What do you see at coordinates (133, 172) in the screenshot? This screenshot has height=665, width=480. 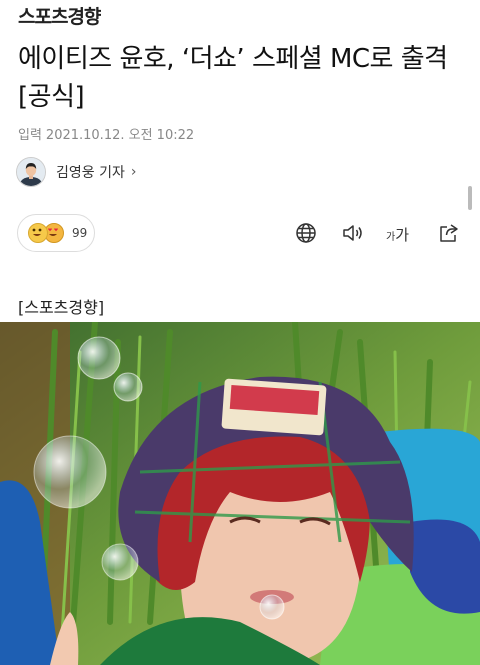 I see `chevron-right-icon: ›` at bounding box center [133, 172].